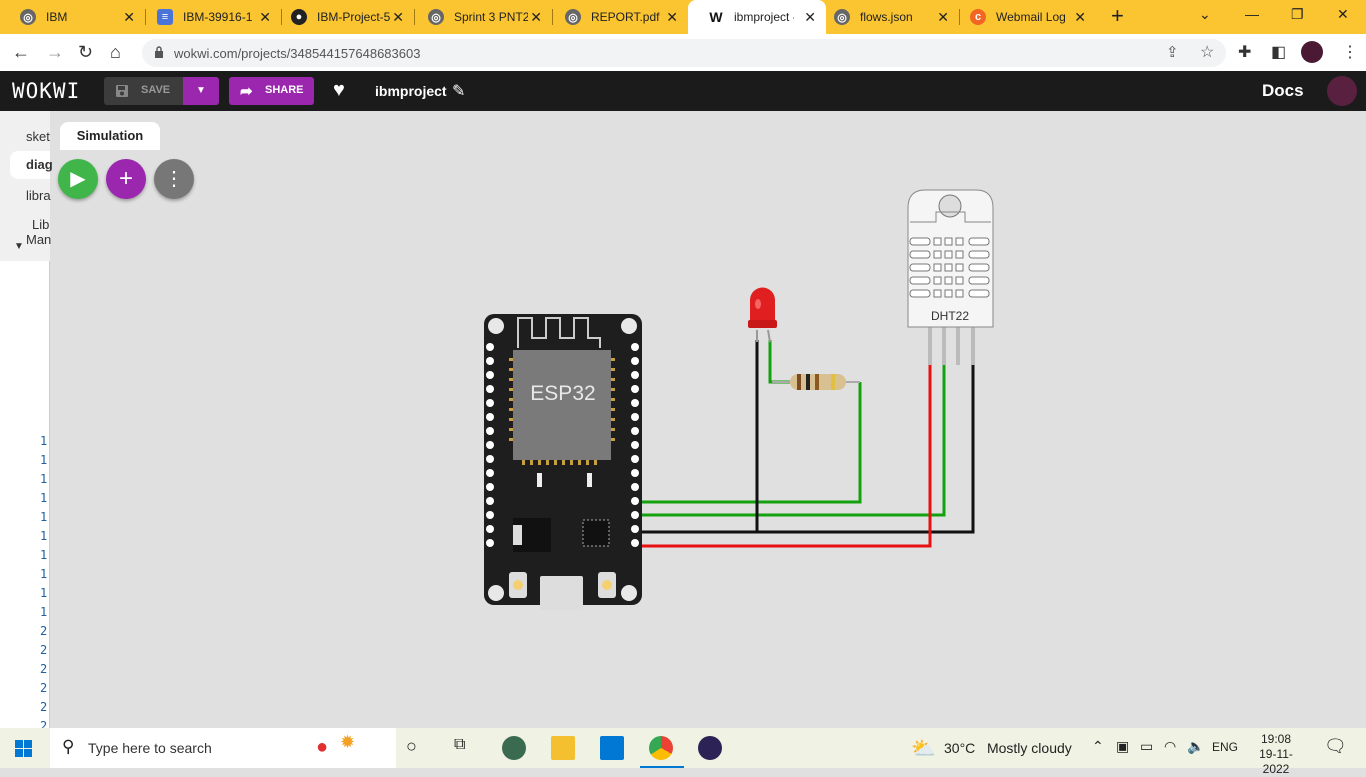  I want to click on dht22-sensor: DHT22, so click(950, 277).